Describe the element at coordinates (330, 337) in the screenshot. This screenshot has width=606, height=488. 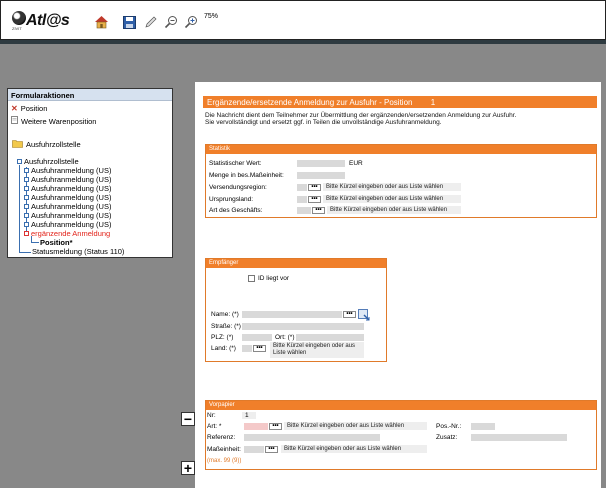
I see `ort-input` at that location.